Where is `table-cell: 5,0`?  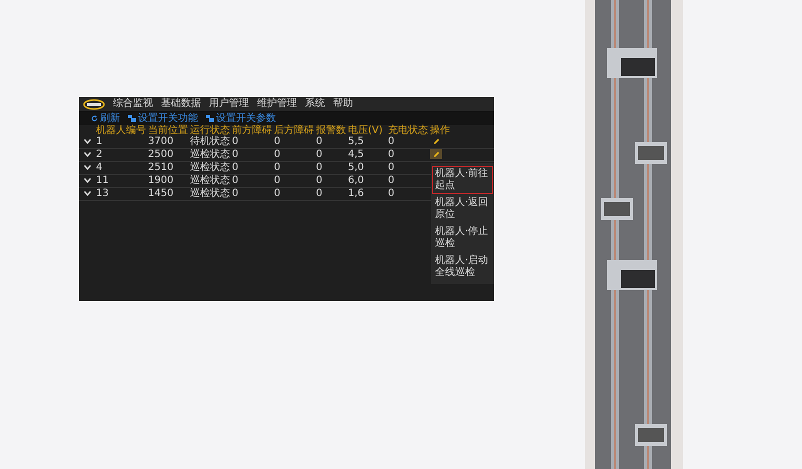
table-cell: 5,0 is located at coordinates (367, 168).